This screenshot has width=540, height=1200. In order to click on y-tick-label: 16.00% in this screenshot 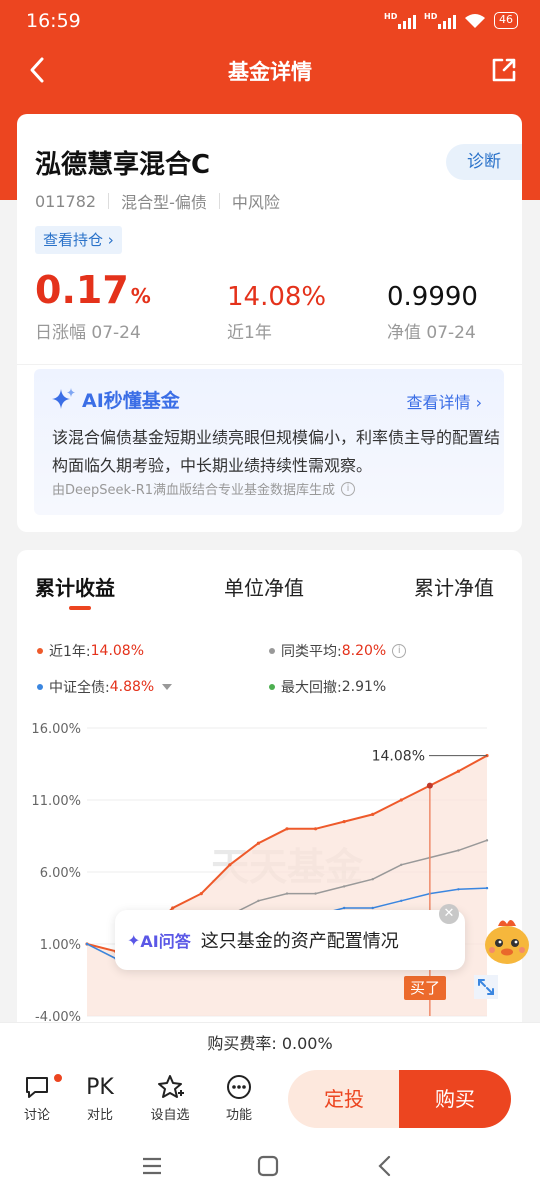, I will do `click(56, 729)`.